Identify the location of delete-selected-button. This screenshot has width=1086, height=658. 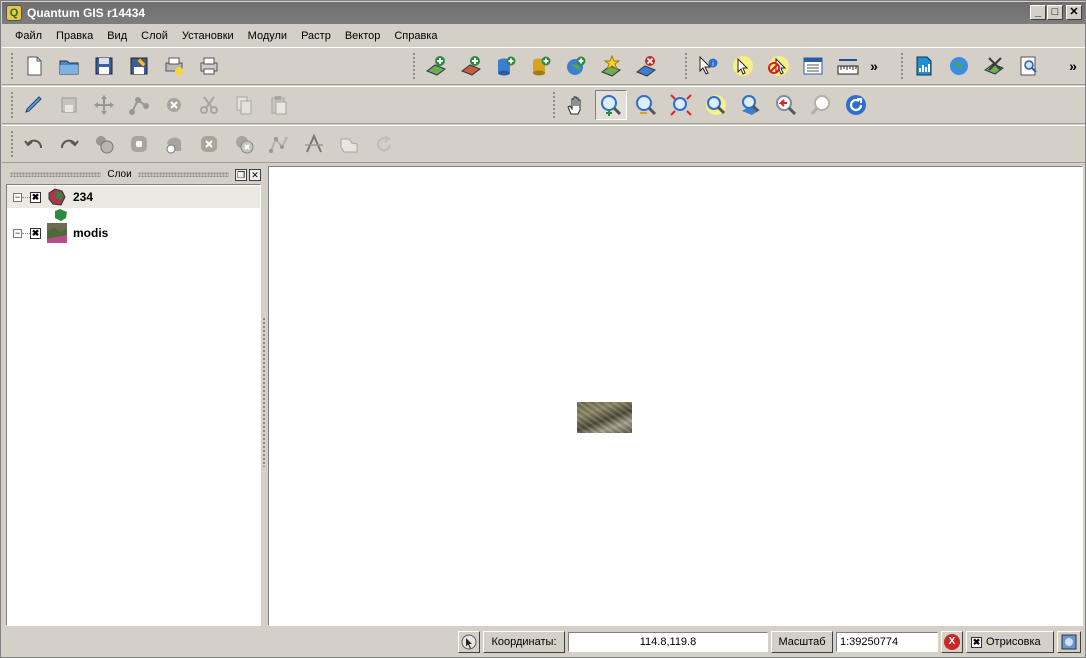
(174, 105).